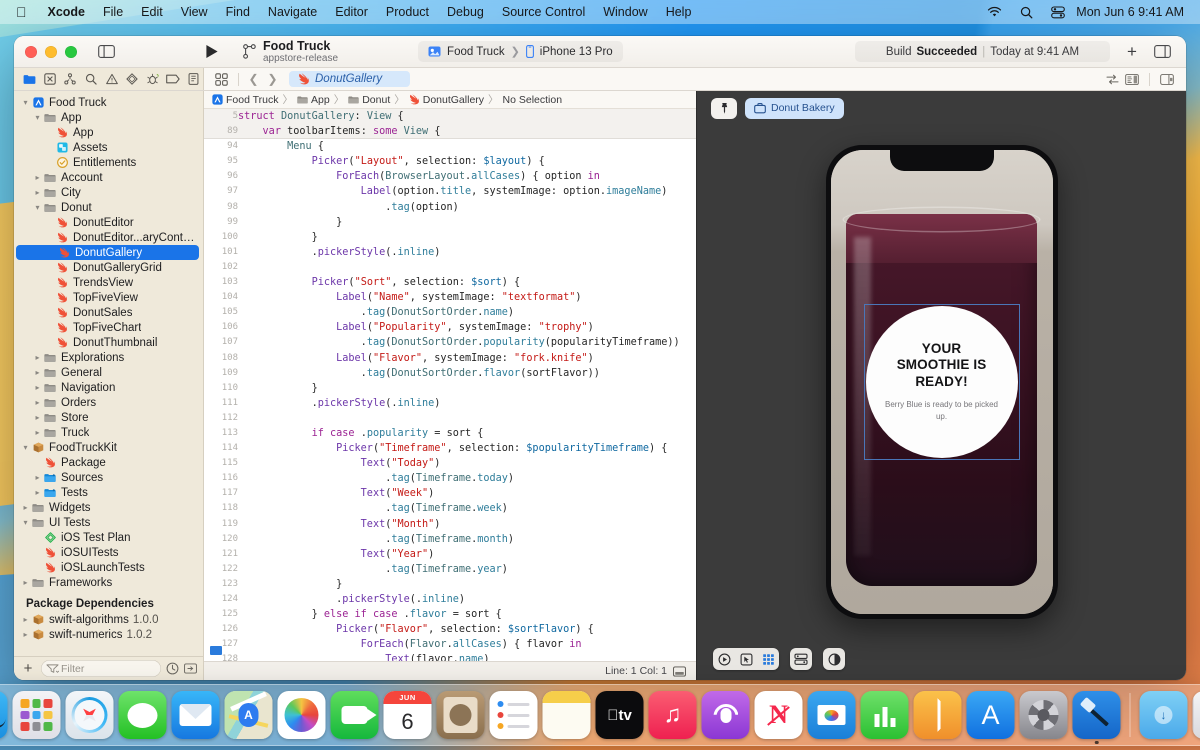  I want to click on inspector-toggle-icon, so click(1162, 52).